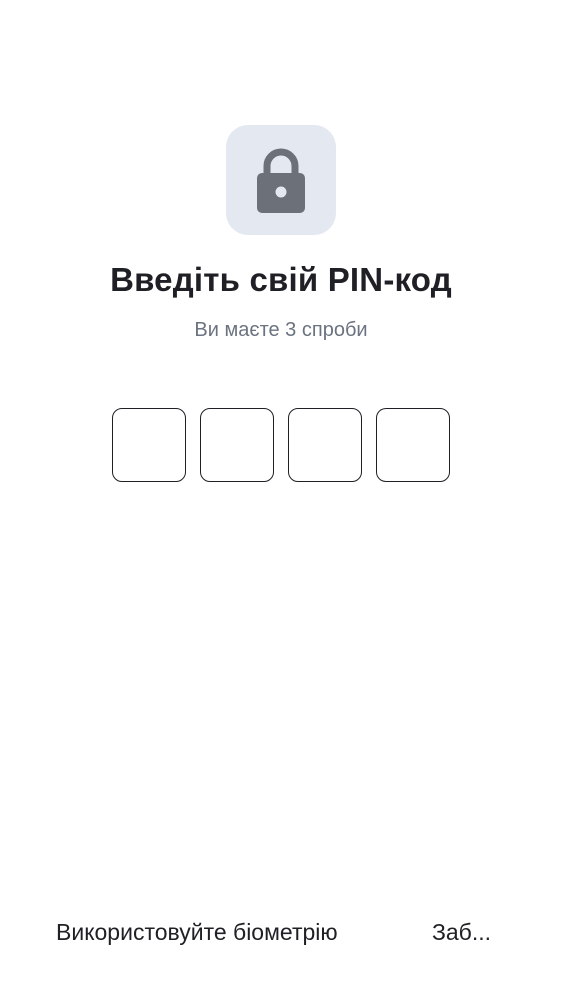 The width and height of the screenshot is (562, 1000). Describe the element at coordinates (281, 445) in the screenshot. I see `pin-input-group` at that location.